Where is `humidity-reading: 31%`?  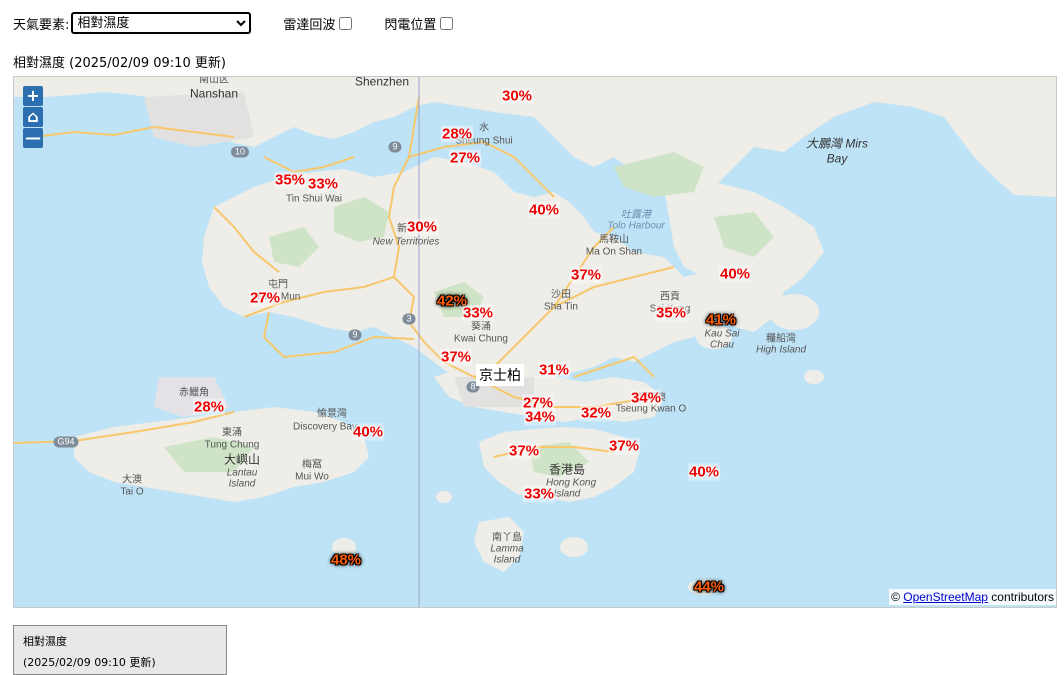
humidity-reading: 31% is located at coordinates (554, 370).